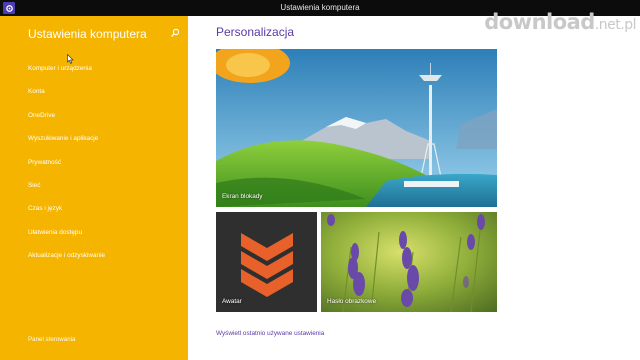  I want to click on watermark-logo: download.net.pl, so click(560, 22).